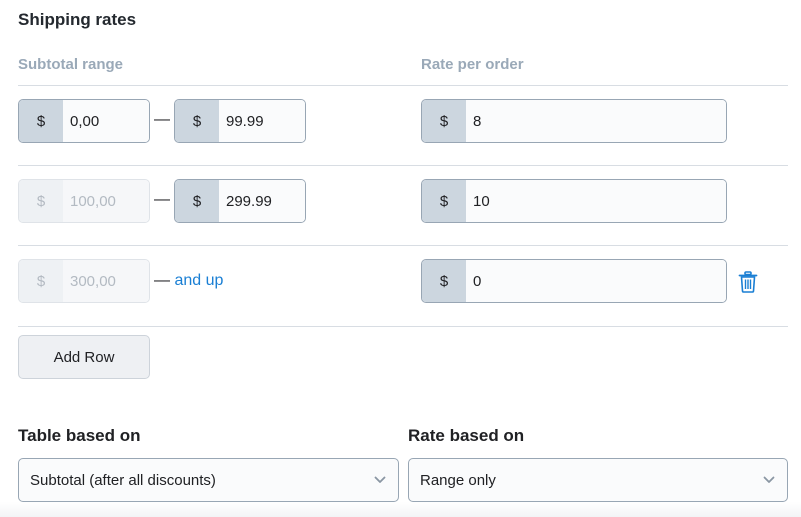 This screenshot has height=517, width=801. Describe the element at coordinates (748, 282) in the screenshot. I see `trash-icon` at that location.